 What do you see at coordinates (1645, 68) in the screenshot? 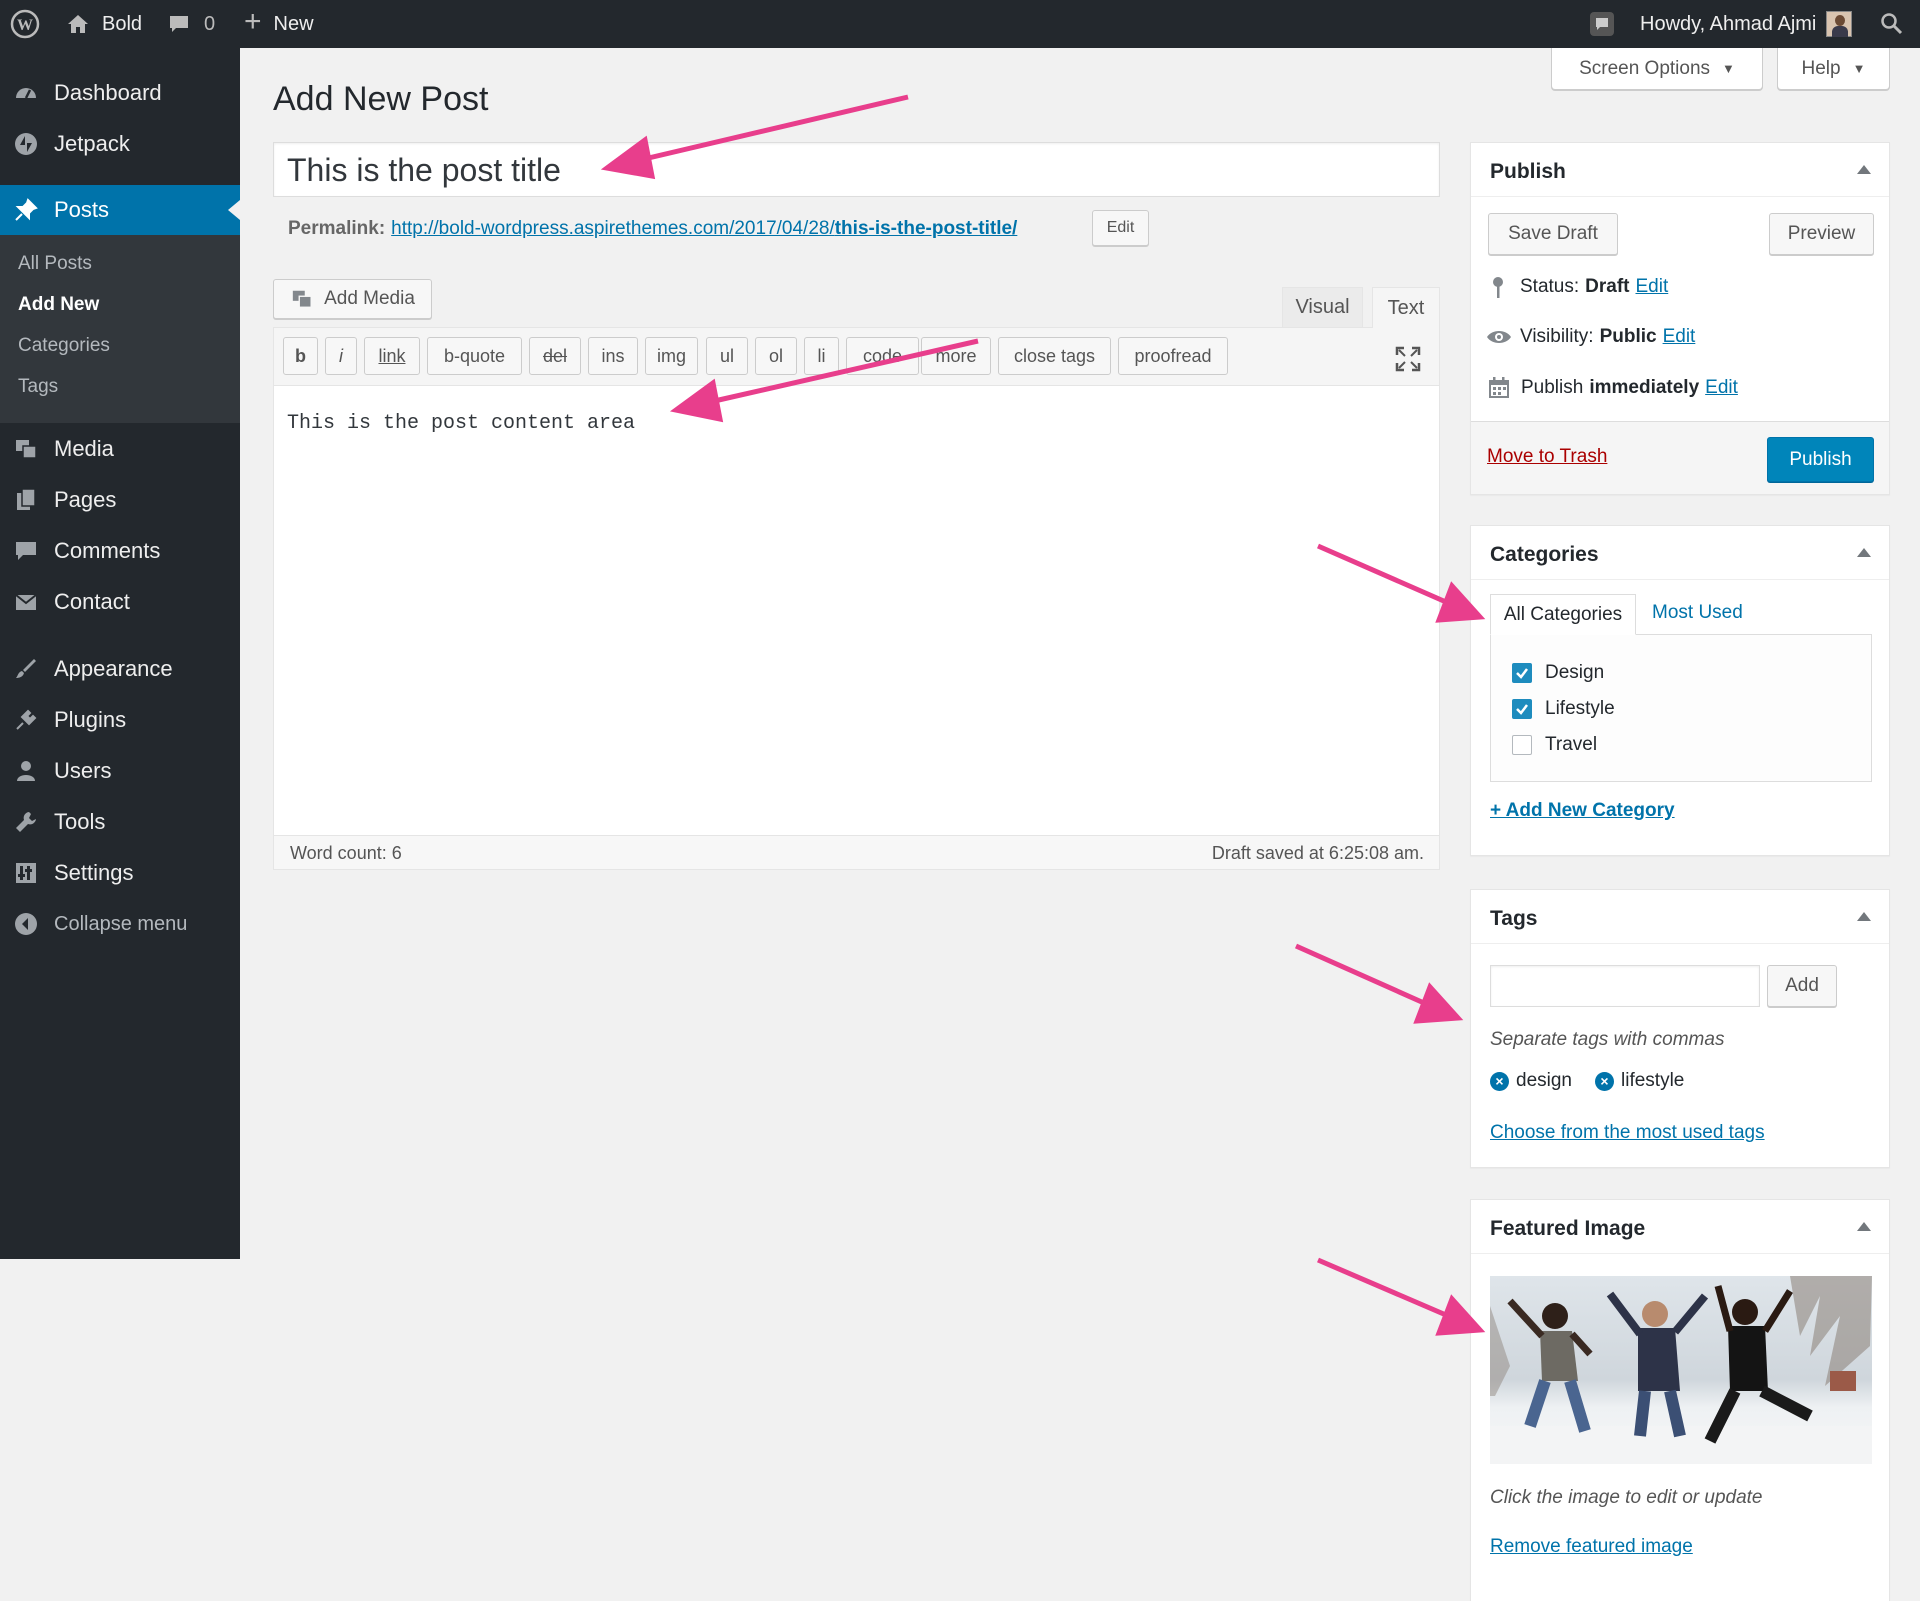
I see `screen-options-label: Screen Options` at bounding box center [1645, 68].